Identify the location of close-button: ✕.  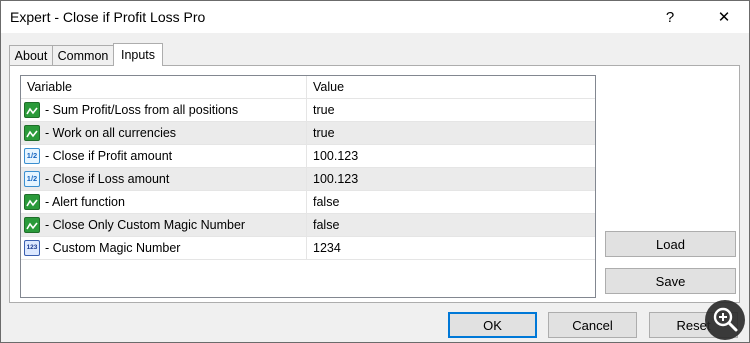
(724, 17).